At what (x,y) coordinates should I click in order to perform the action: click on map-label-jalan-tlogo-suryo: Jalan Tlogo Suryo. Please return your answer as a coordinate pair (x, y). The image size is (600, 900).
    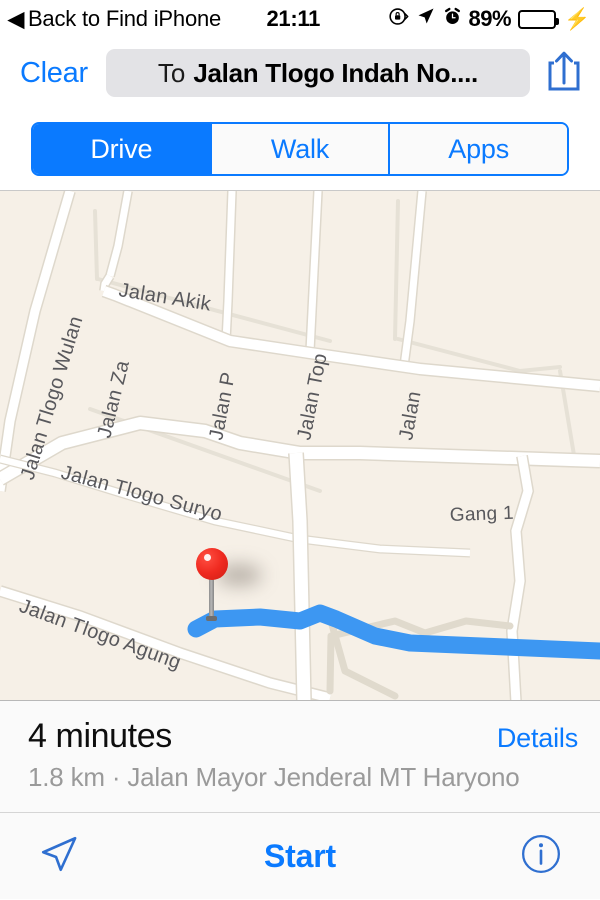
    Looking at the image, I should click on (142, 494).